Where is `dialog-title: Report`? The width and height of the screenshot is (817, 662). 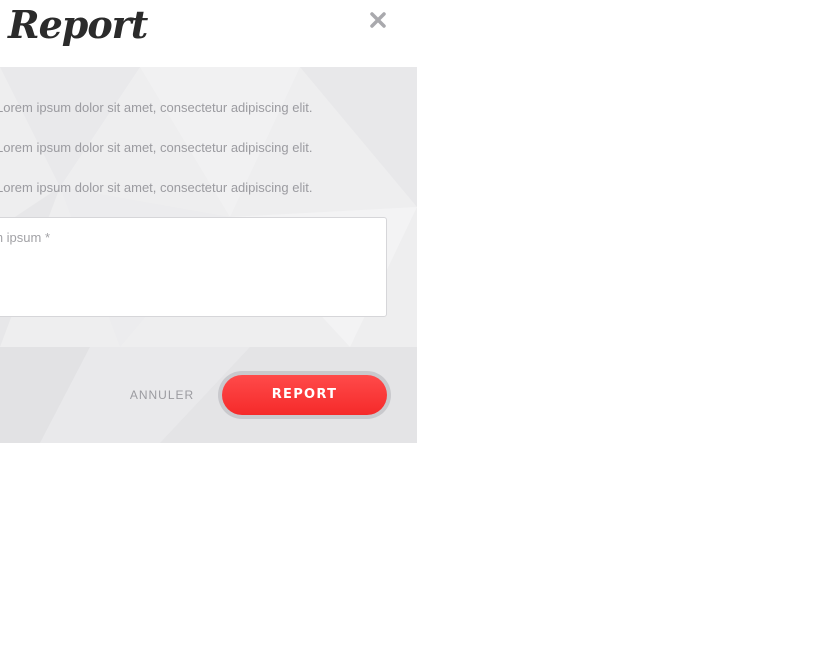
dialog-title: Report is located at coordinates (78, 24).